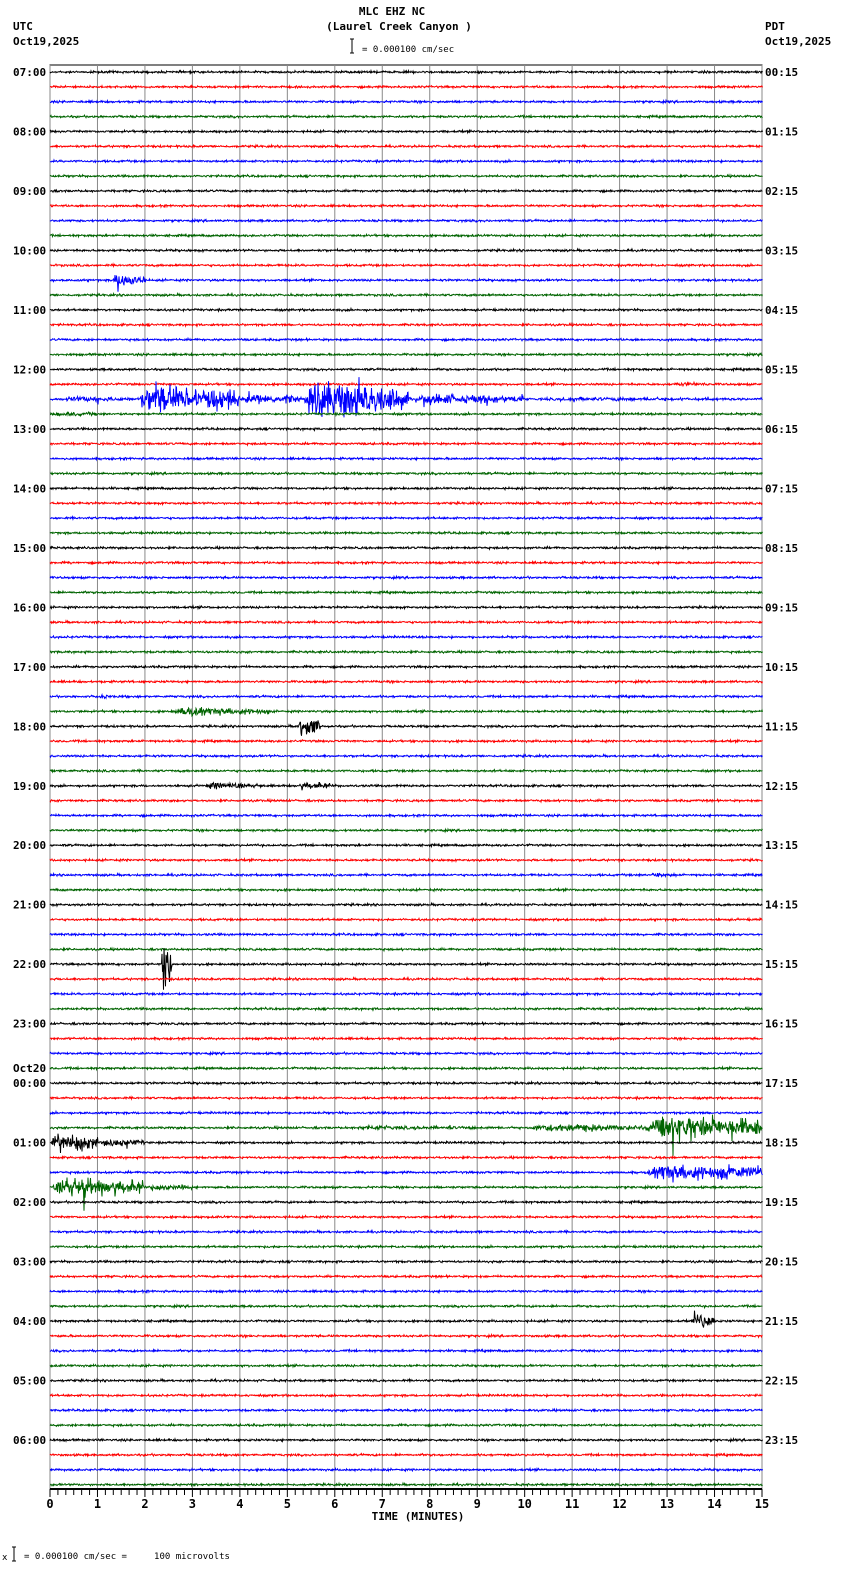 Image resolution: width=850 pixels, height=1584 pixels. Describe the element at coordinates (29, 1024) in the screenshot. I see `utc-label-2300: 23:00` at that location.